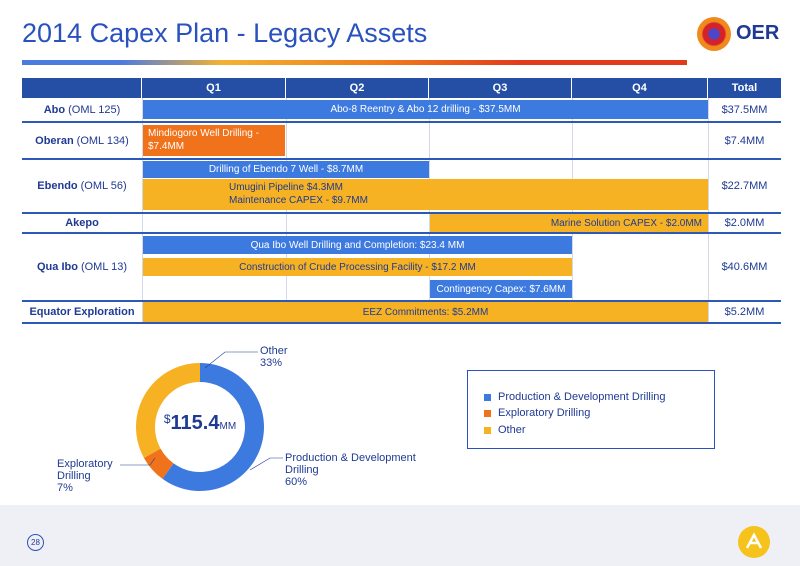 This screenshot has height=566, width=800. I want to click on footer-logo-icon, so click(754, 542).